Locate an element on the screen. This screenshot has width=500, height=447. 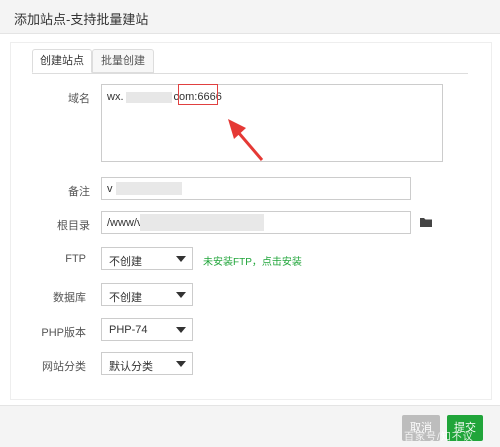
category-label: 网站分类 is located at coordinates (64, 367).